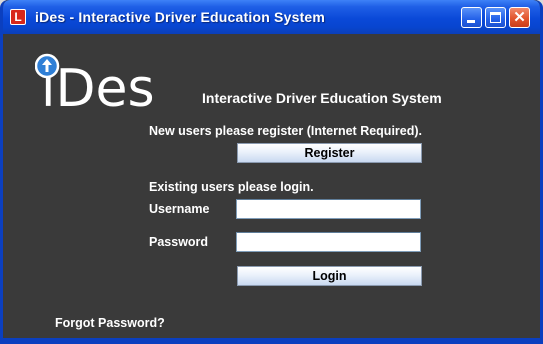  Describe the element at coordinates (271, 339) in the screenshot. I see `window-bottom-border` at that location.